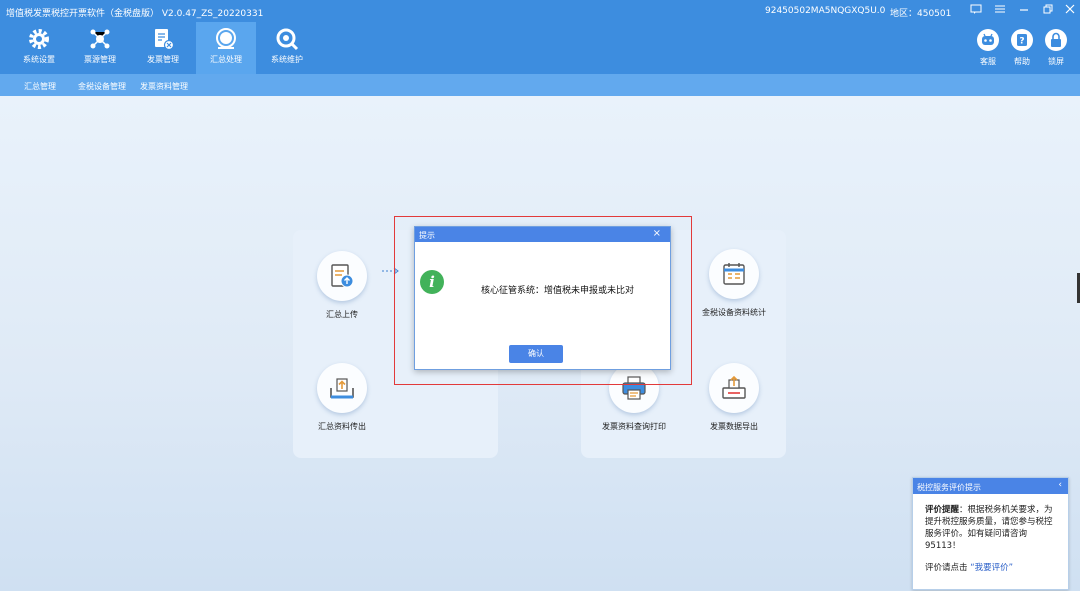  I want to click on lock-screen-button: 锁屏, so click(1056, 48).